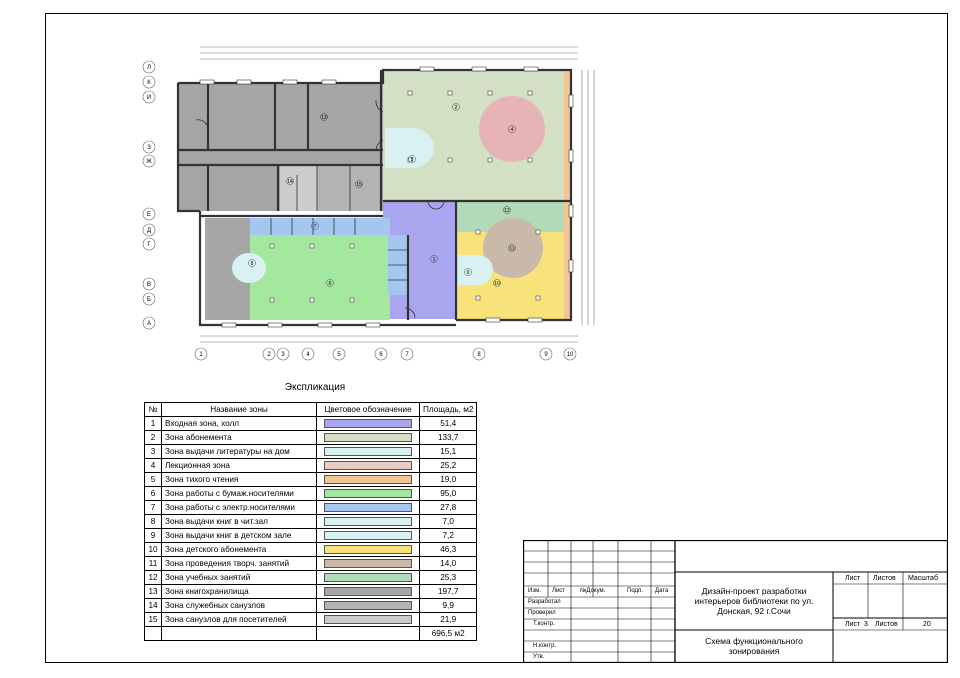 This screenshot has height=678, width=960. Describe the element at coordinates (149, 195) in the screenshot. I see `row-axes: Л К И З Ж Е Д Г В Б А` at that location.